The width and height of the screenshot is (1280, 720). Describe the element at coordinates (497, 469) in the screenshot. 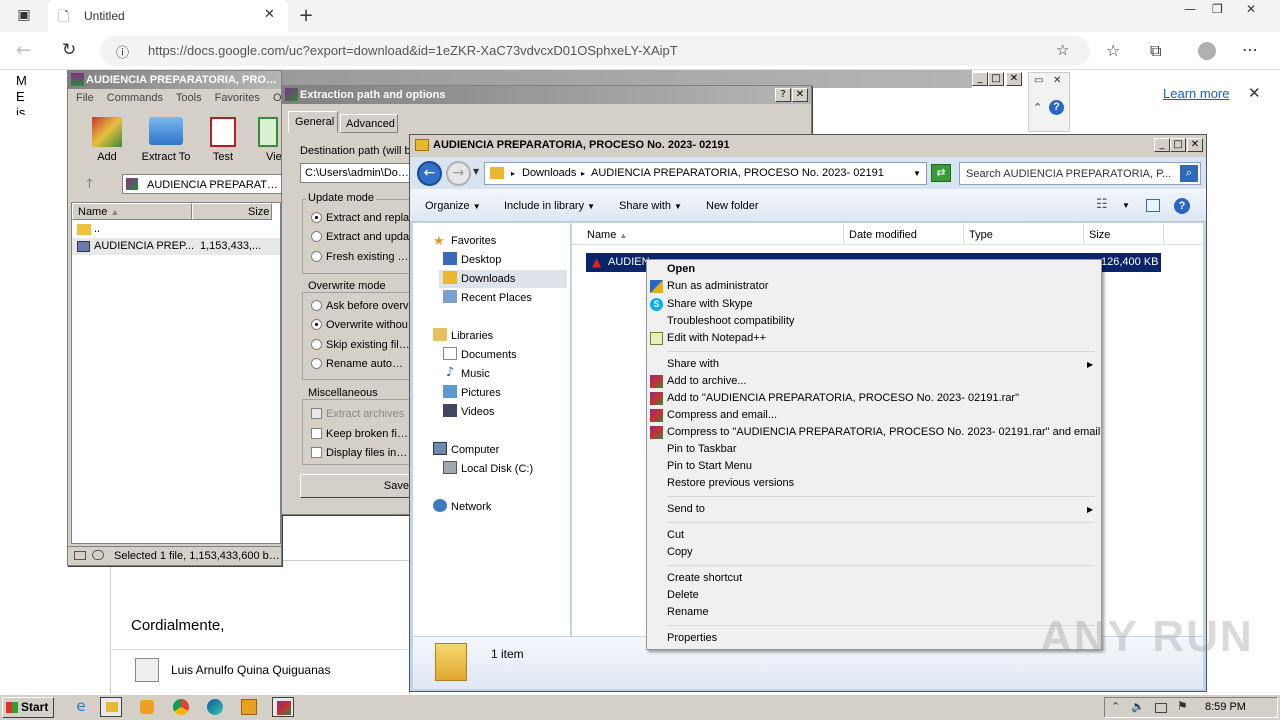

I see `nav-local-disk: Local Disk (C:)` at that location.